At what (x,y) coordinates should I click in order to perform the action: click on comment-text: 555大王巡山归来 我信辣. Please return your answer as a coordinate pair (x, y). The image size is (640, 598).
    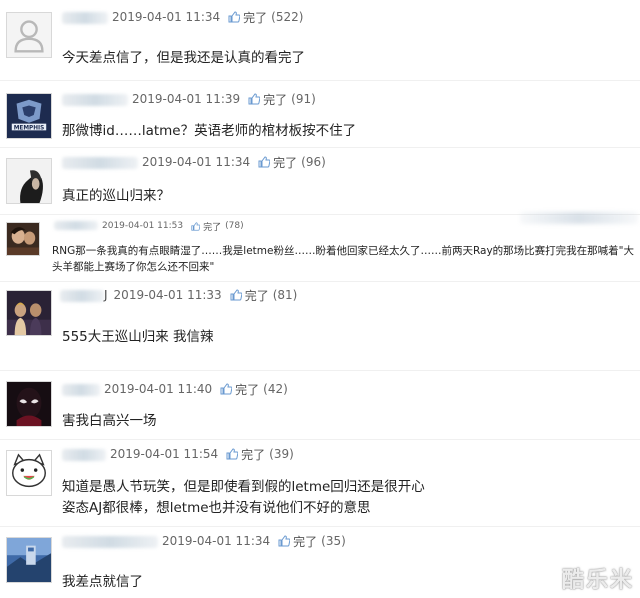
    Looking at the image, I should click on (138, 337).